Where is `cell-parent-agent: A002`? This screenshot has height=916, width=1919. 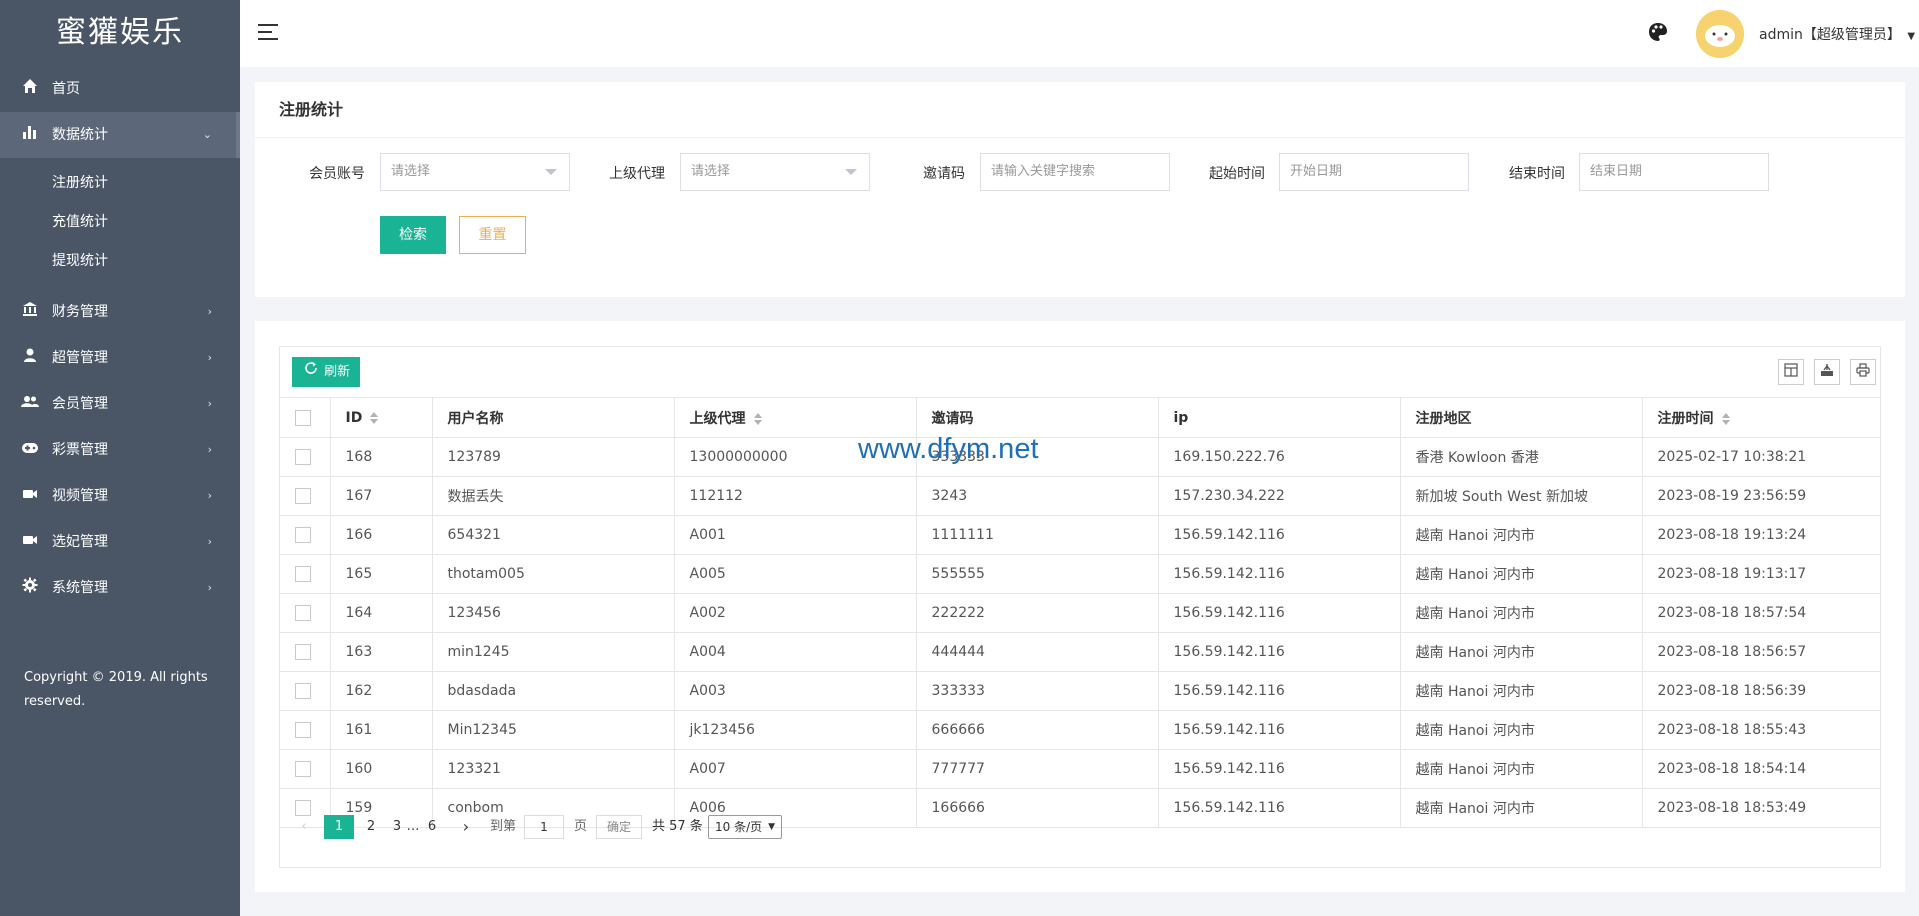 cell-parent-agent: A002 is located at coordinates (795, 613).